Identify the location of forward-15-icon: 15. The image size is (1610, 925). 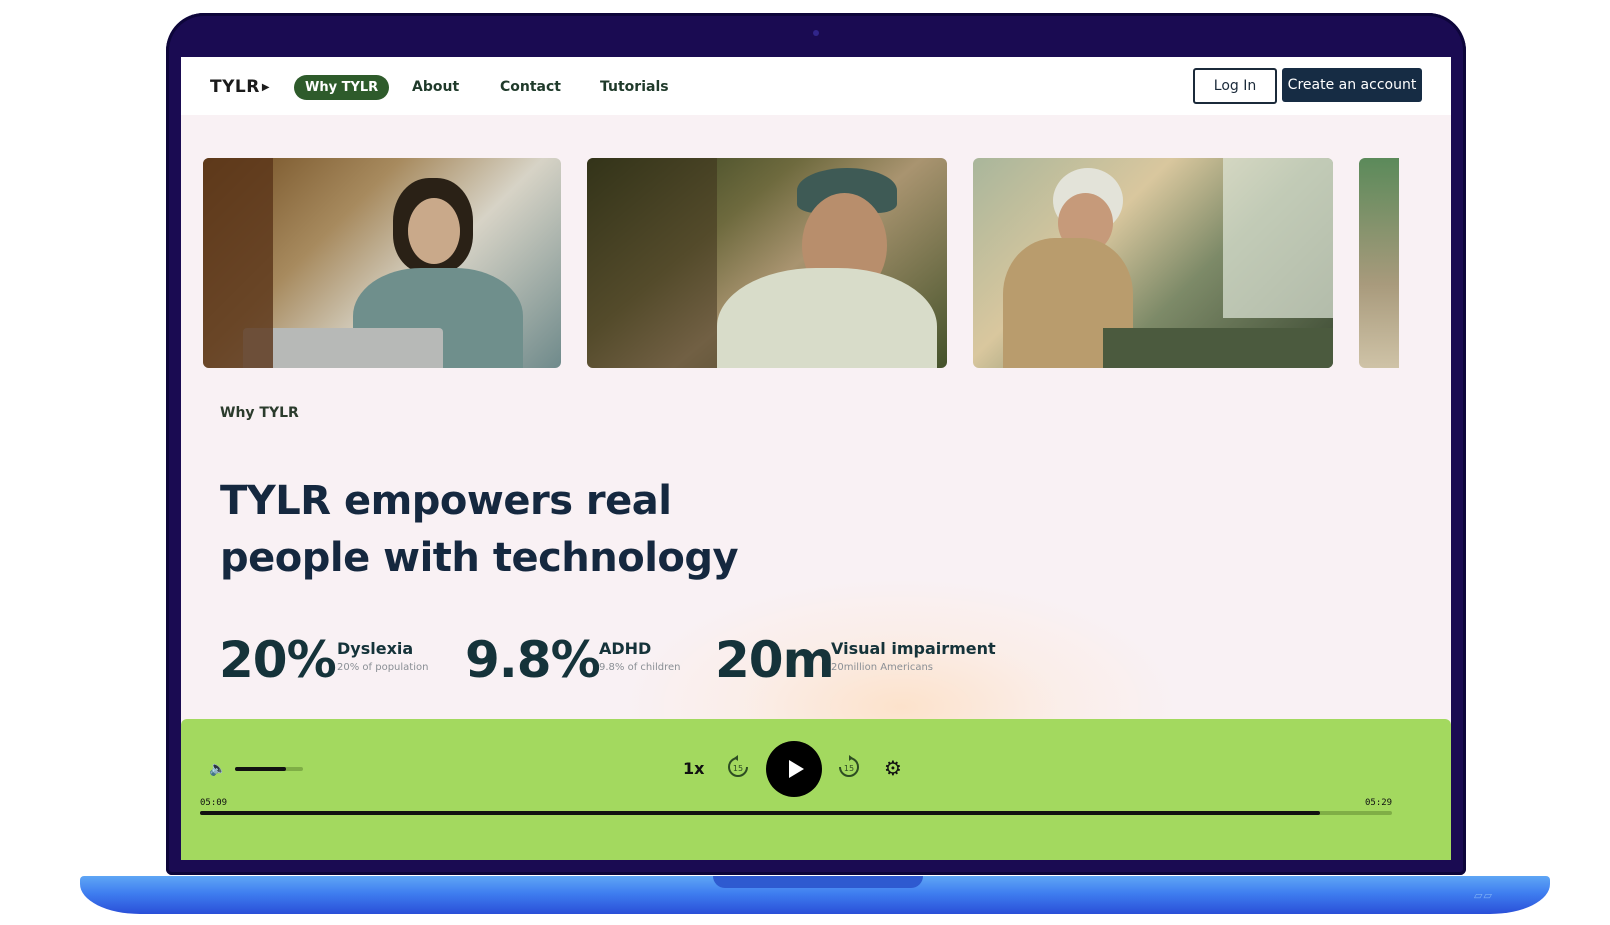
(849, 767).